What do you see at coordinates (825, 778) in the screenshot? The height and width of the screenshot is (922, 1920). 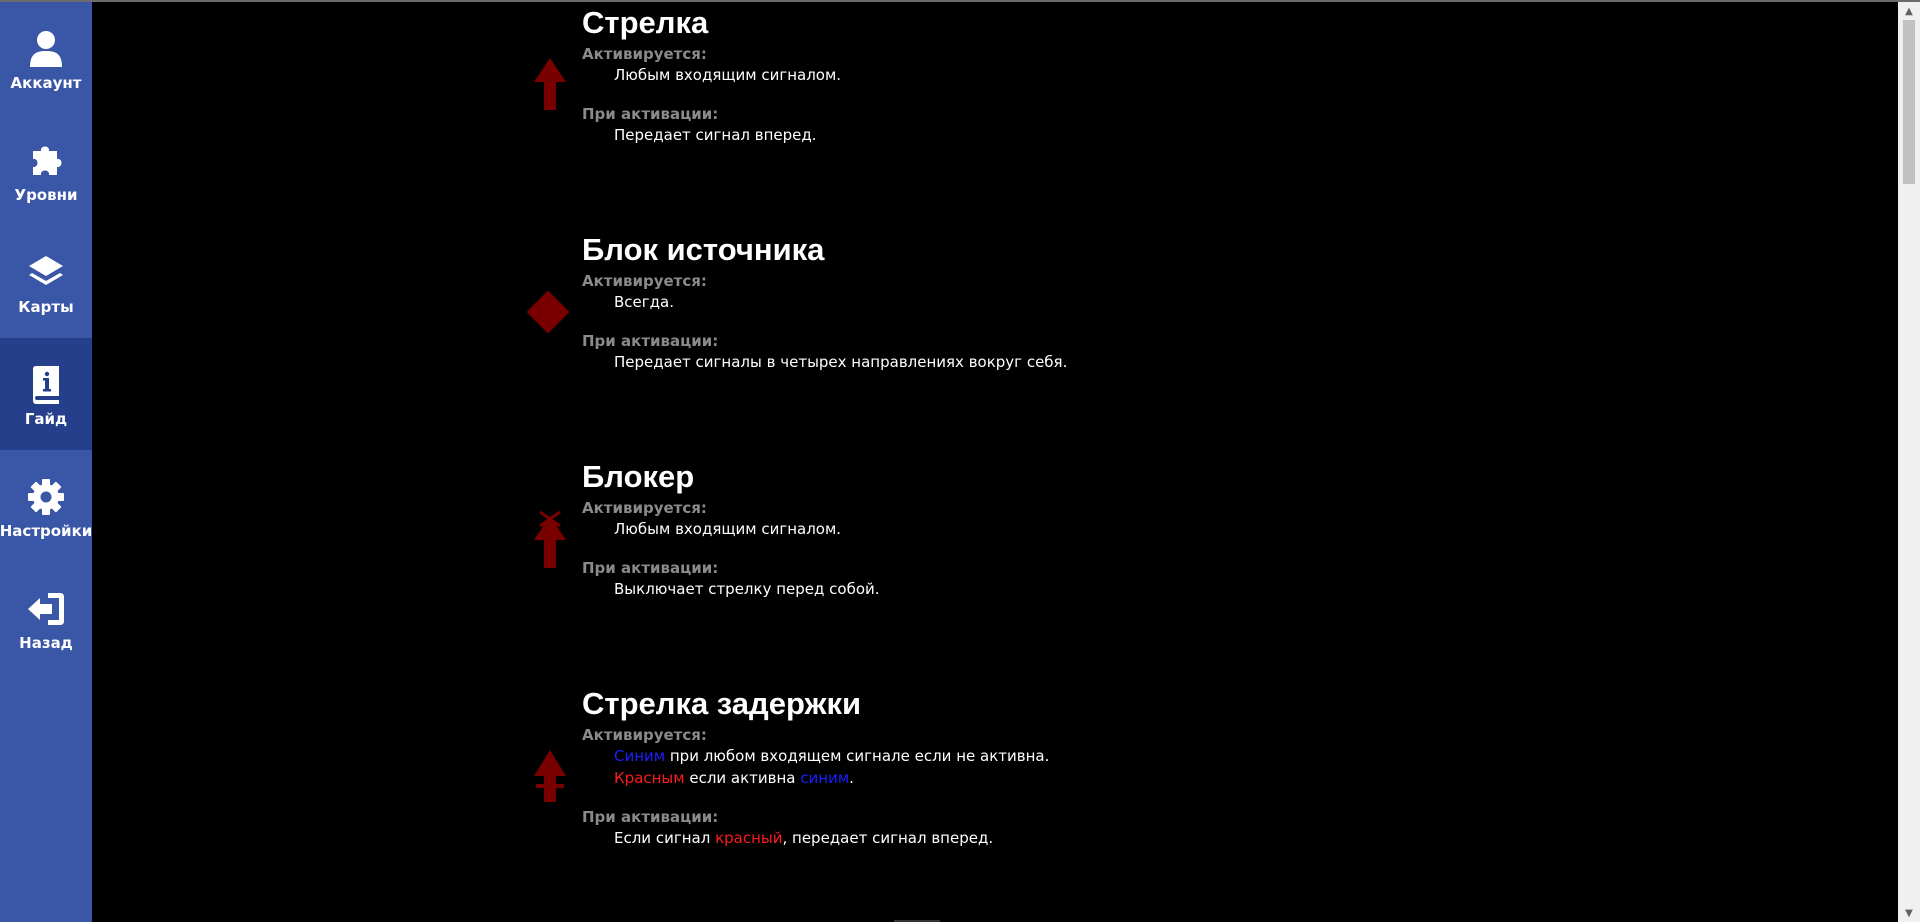 I see `blue-keyword: синим` at bounding box center [825, 778].